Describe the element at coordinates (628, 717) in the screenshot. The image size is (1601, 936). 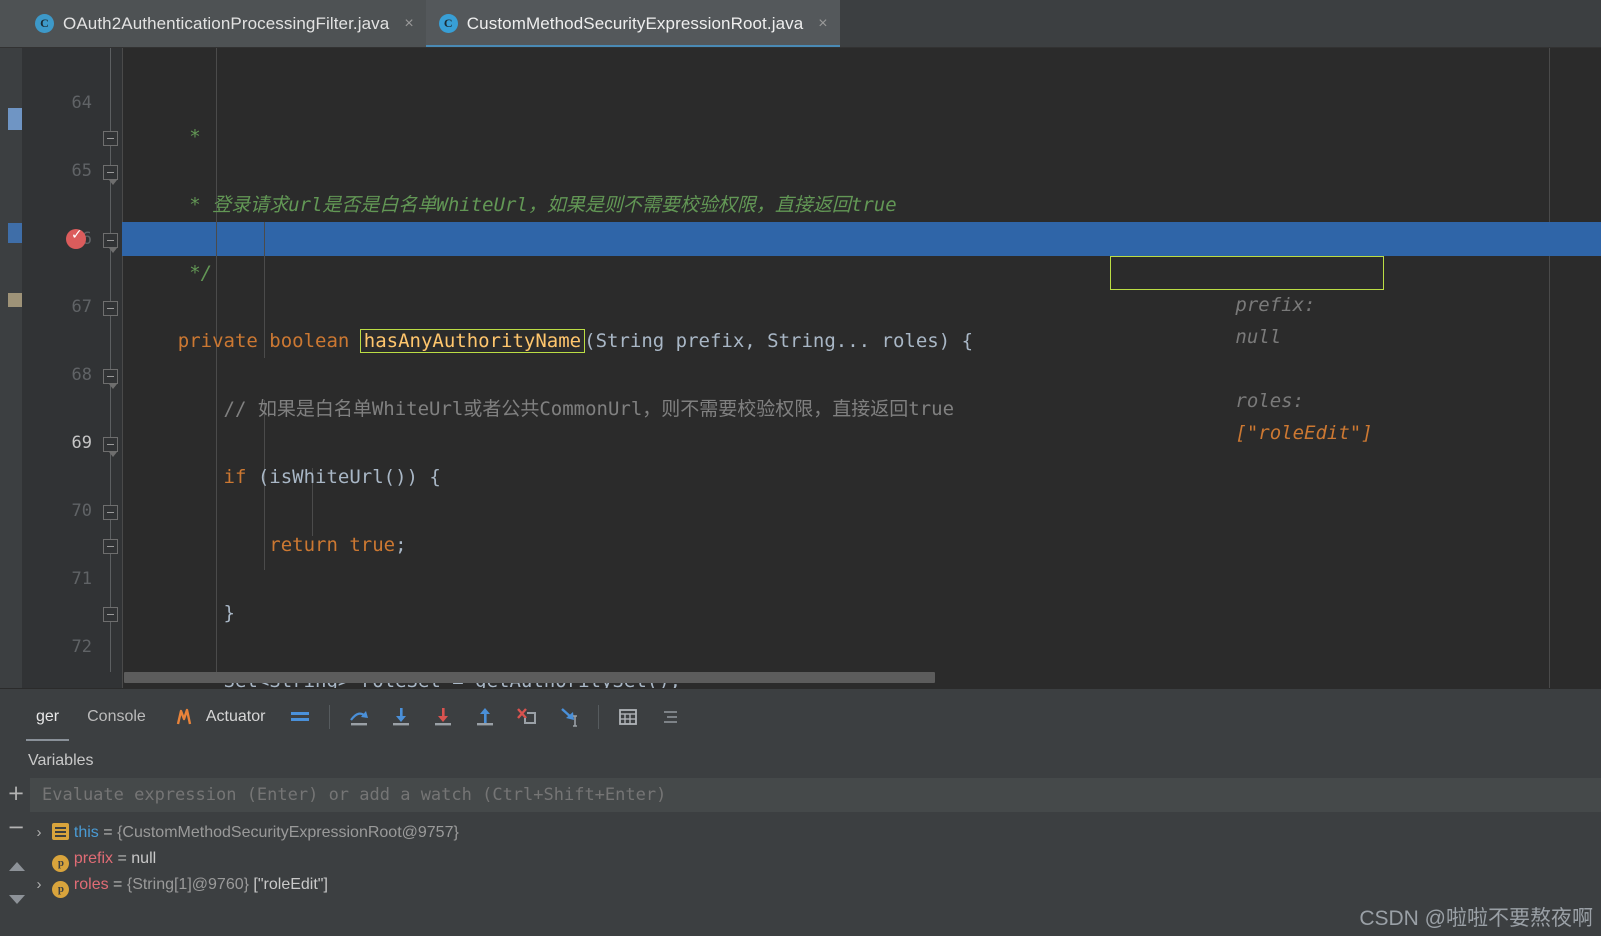
I see `evaluate-expression-icon` at that location.